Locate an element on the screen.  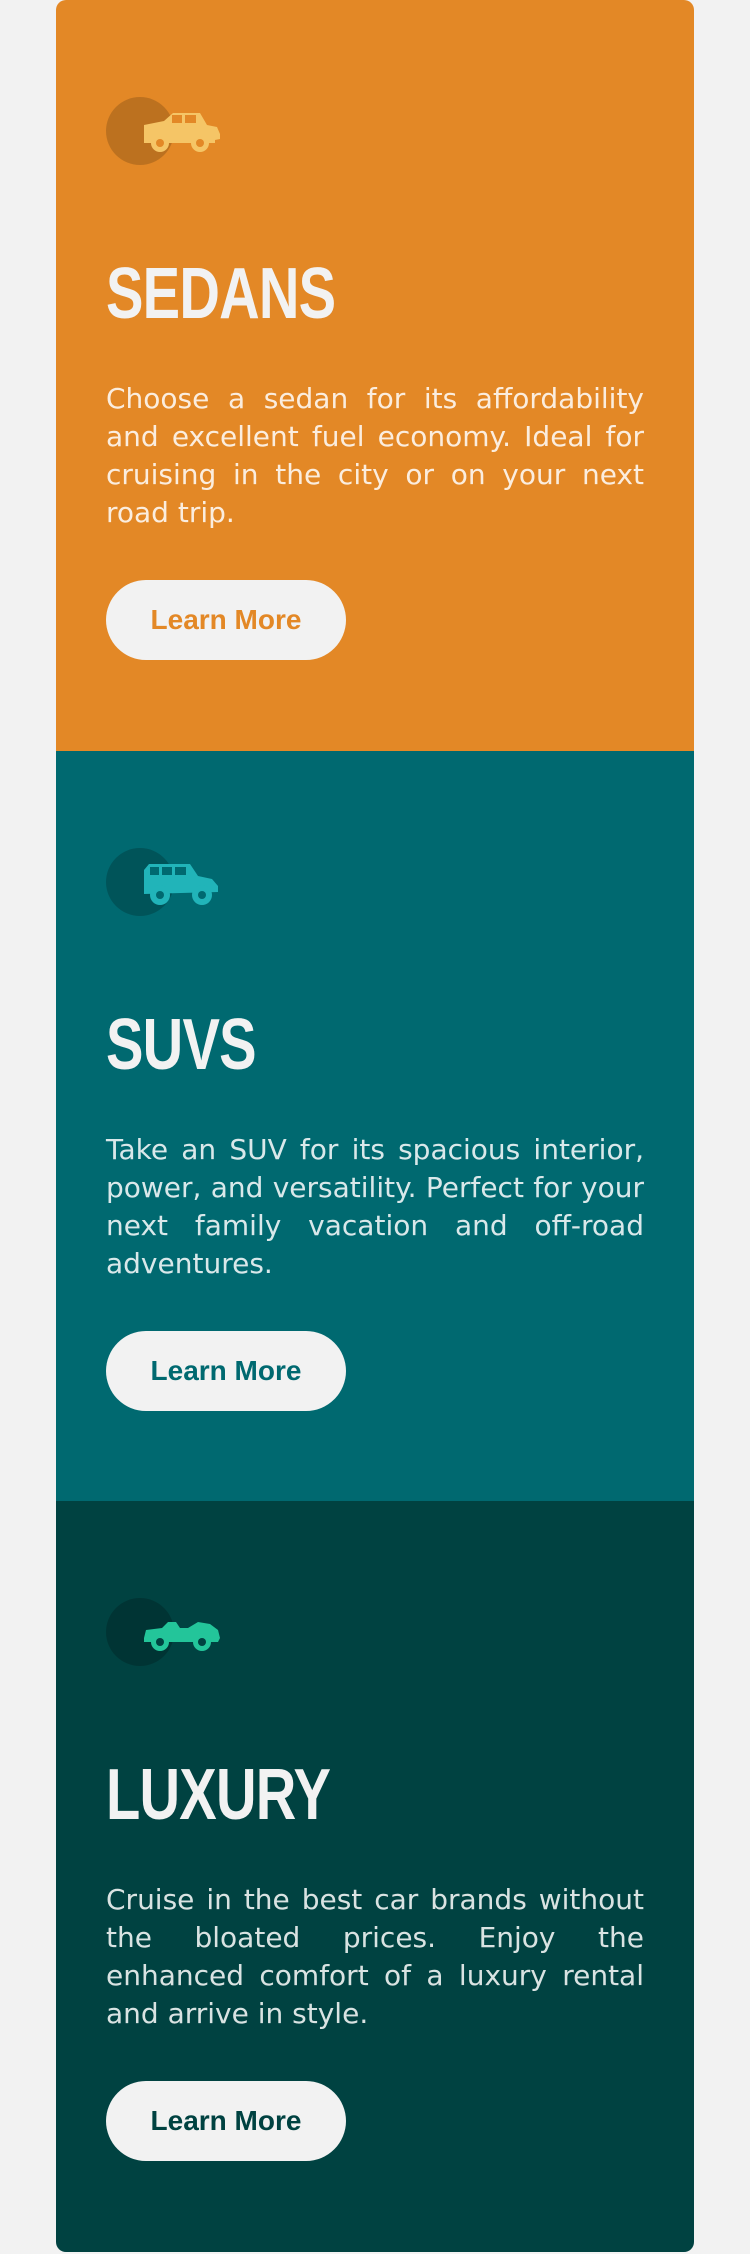
card-title: SEDANS is located at coordinates (221, 294).